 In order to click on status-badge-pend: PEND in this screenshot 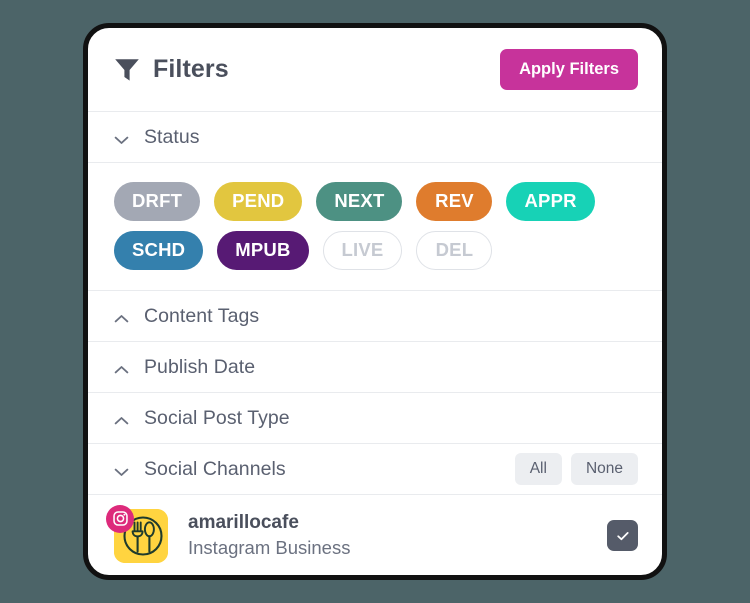, I will do `click(258, 201)`.